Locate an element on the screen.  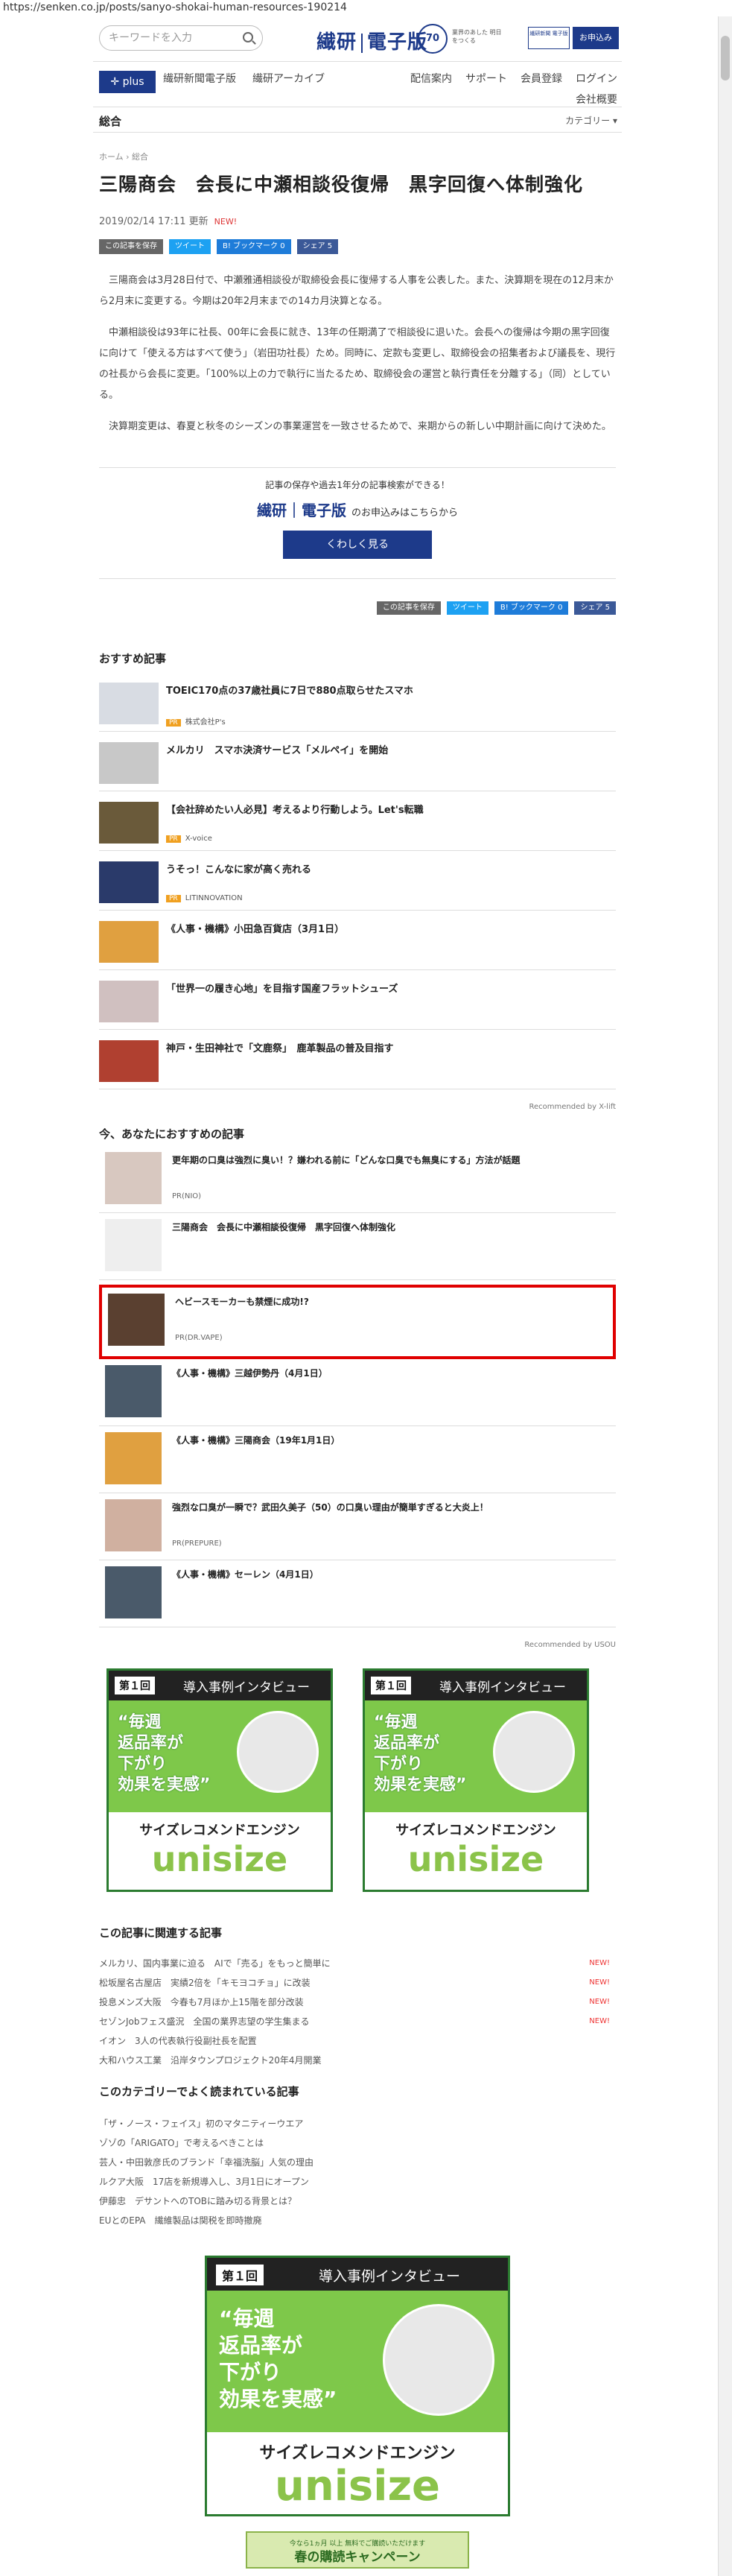
subscription-logo: 繊研新聞 電子版 is located at coordinates (549, 38).